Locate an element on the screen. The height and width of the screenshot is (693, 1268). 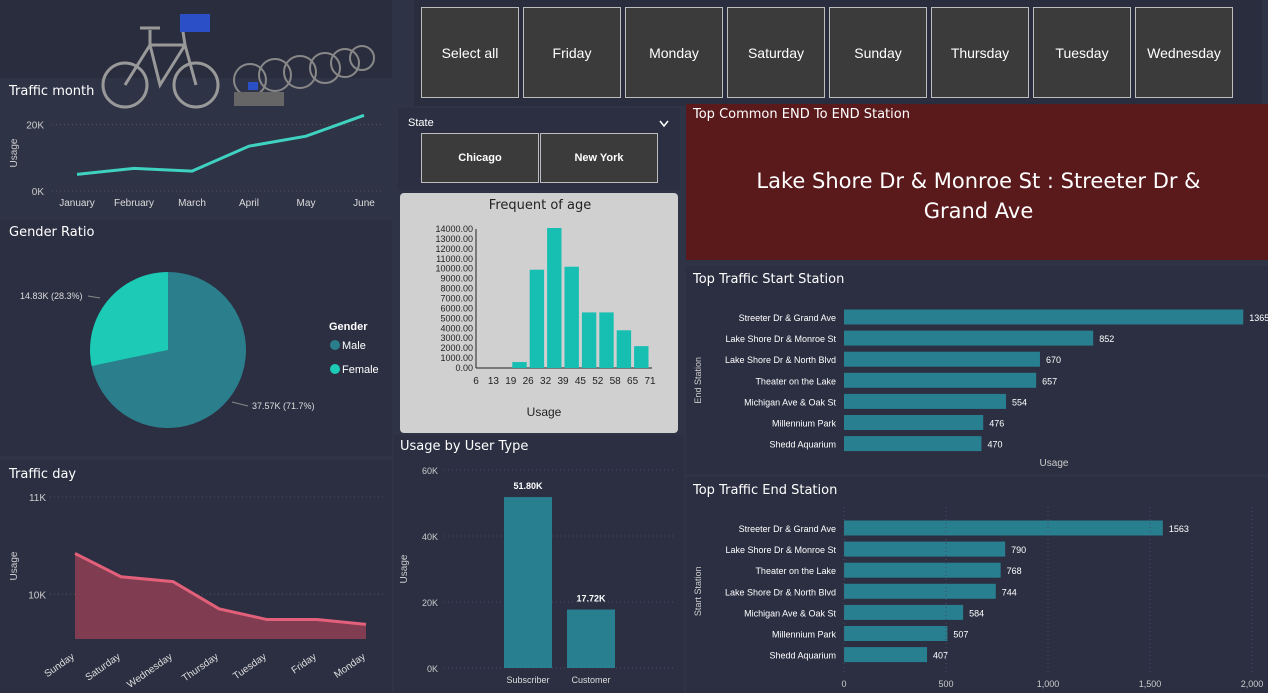
x-tick-label: February is located at coordinates (134, 203).